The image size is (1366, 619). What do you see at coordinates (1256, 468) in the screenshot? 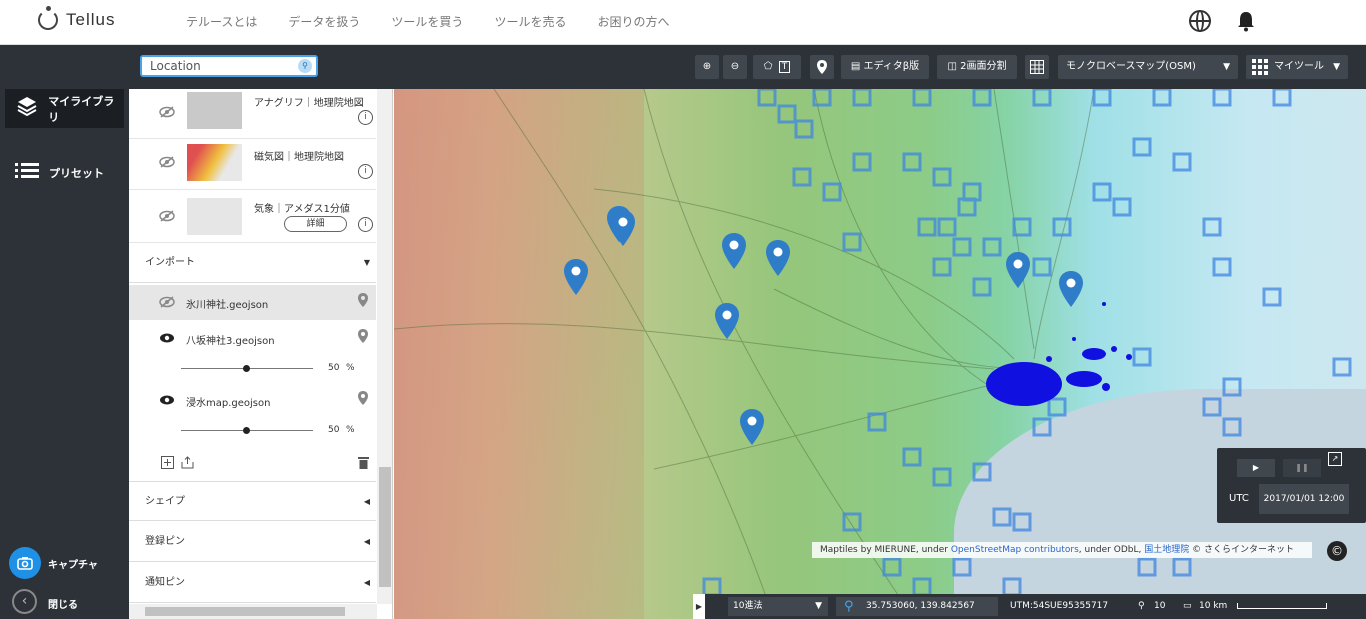
I see `play-icon: ▶` at bounding box center [1256, 468].